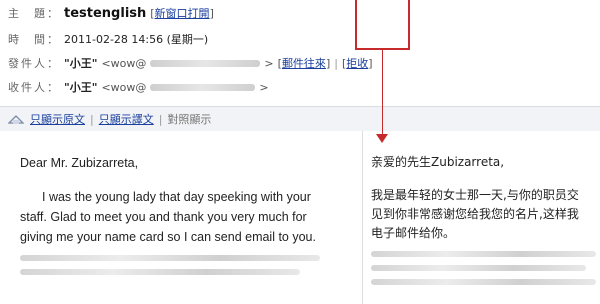 This screenshot has height=304, width=600. Describe the element at coordinates (413, 233) in the screenshot. I see `chinese-line-3: 电子邮件给你。` at that location.